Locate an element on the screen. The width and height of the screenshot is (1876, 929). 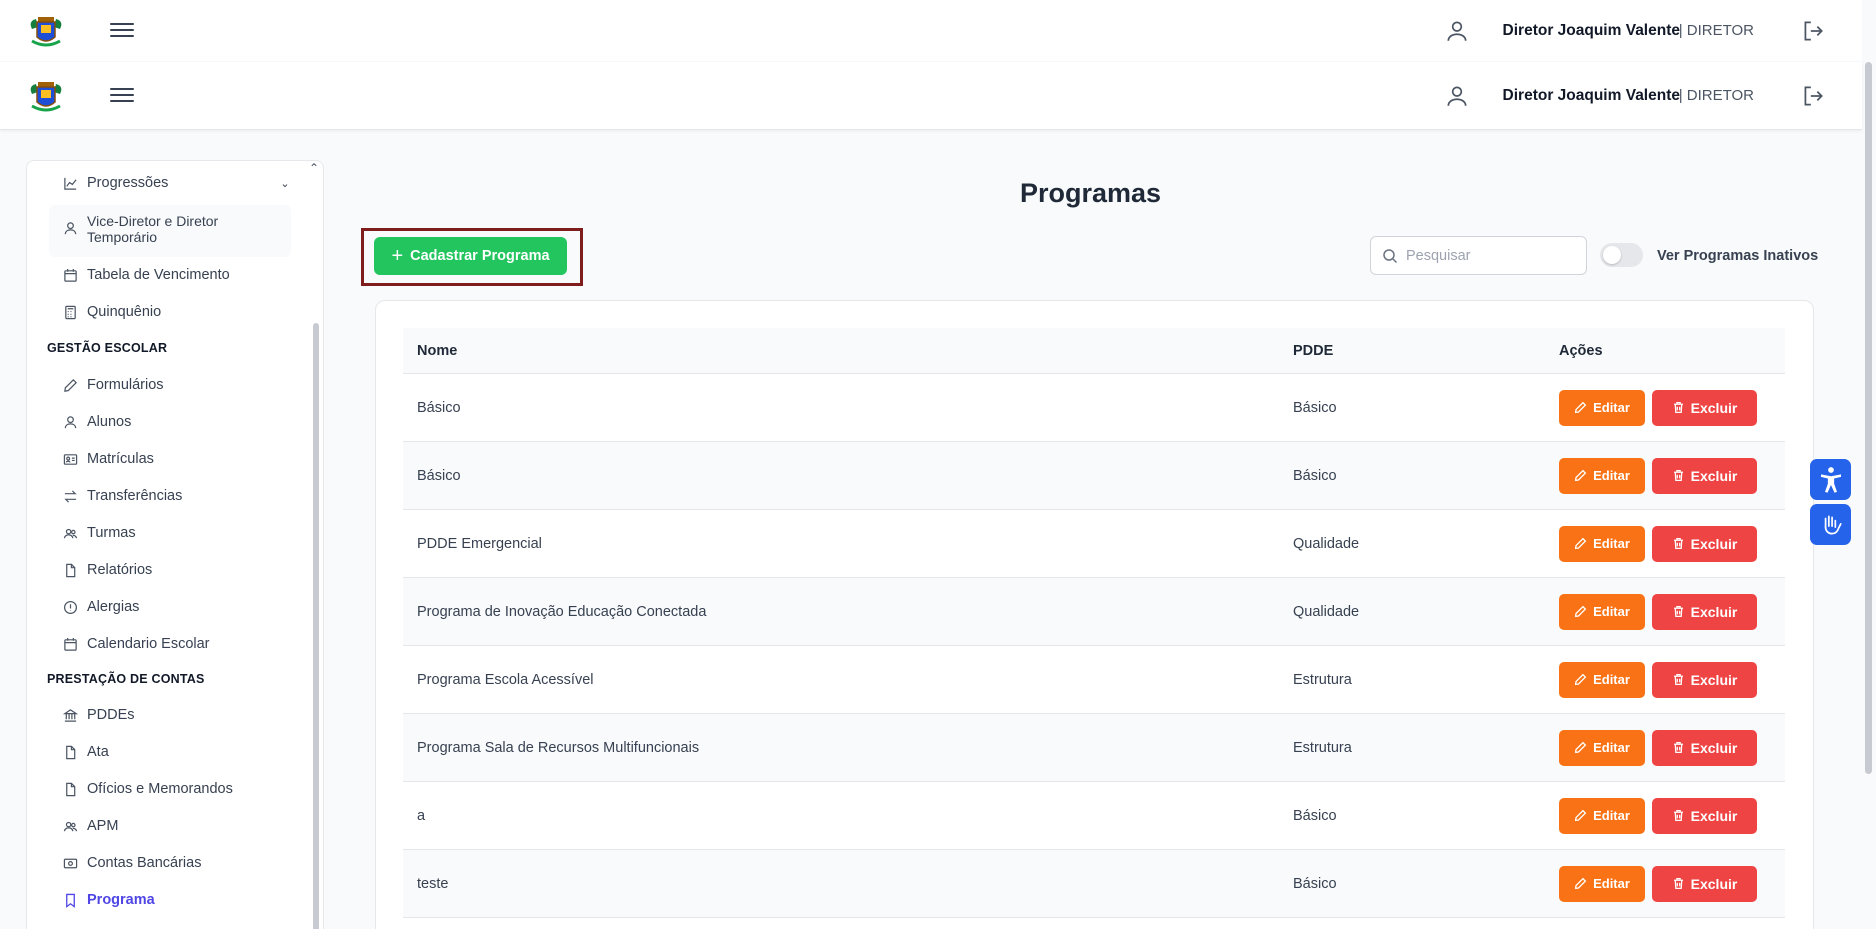
sidebar-item-label: Transferências is located at coordinates (135, 496).